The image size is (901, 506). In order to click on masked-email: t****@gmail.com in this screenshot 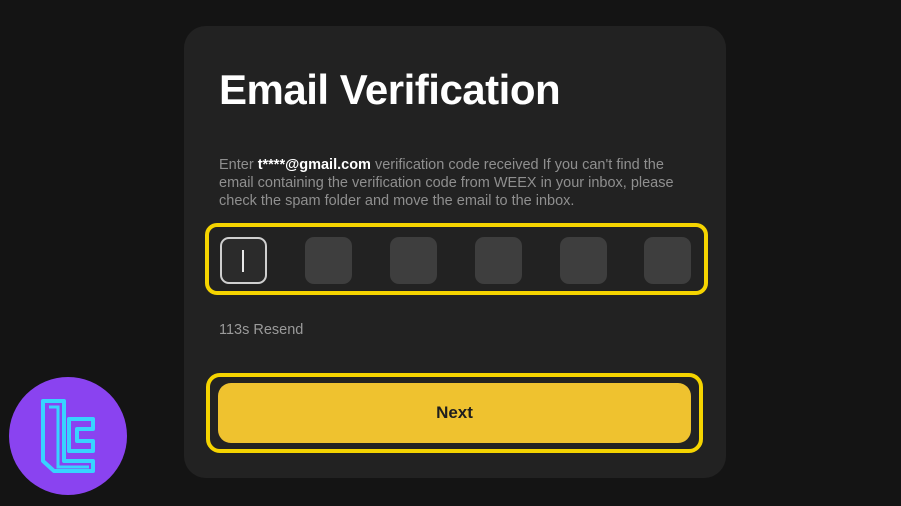, I will do `click(314, 165)`.